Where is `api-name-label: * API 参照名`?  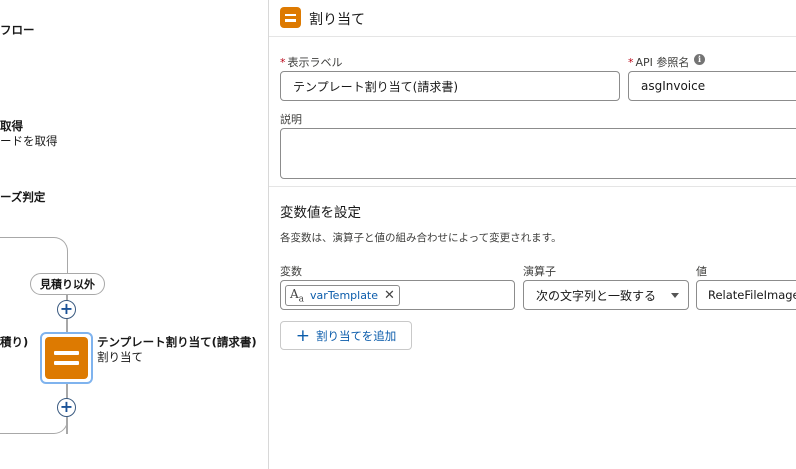 api-name-label: * API 参照名 is located at coordinates (659, 62).